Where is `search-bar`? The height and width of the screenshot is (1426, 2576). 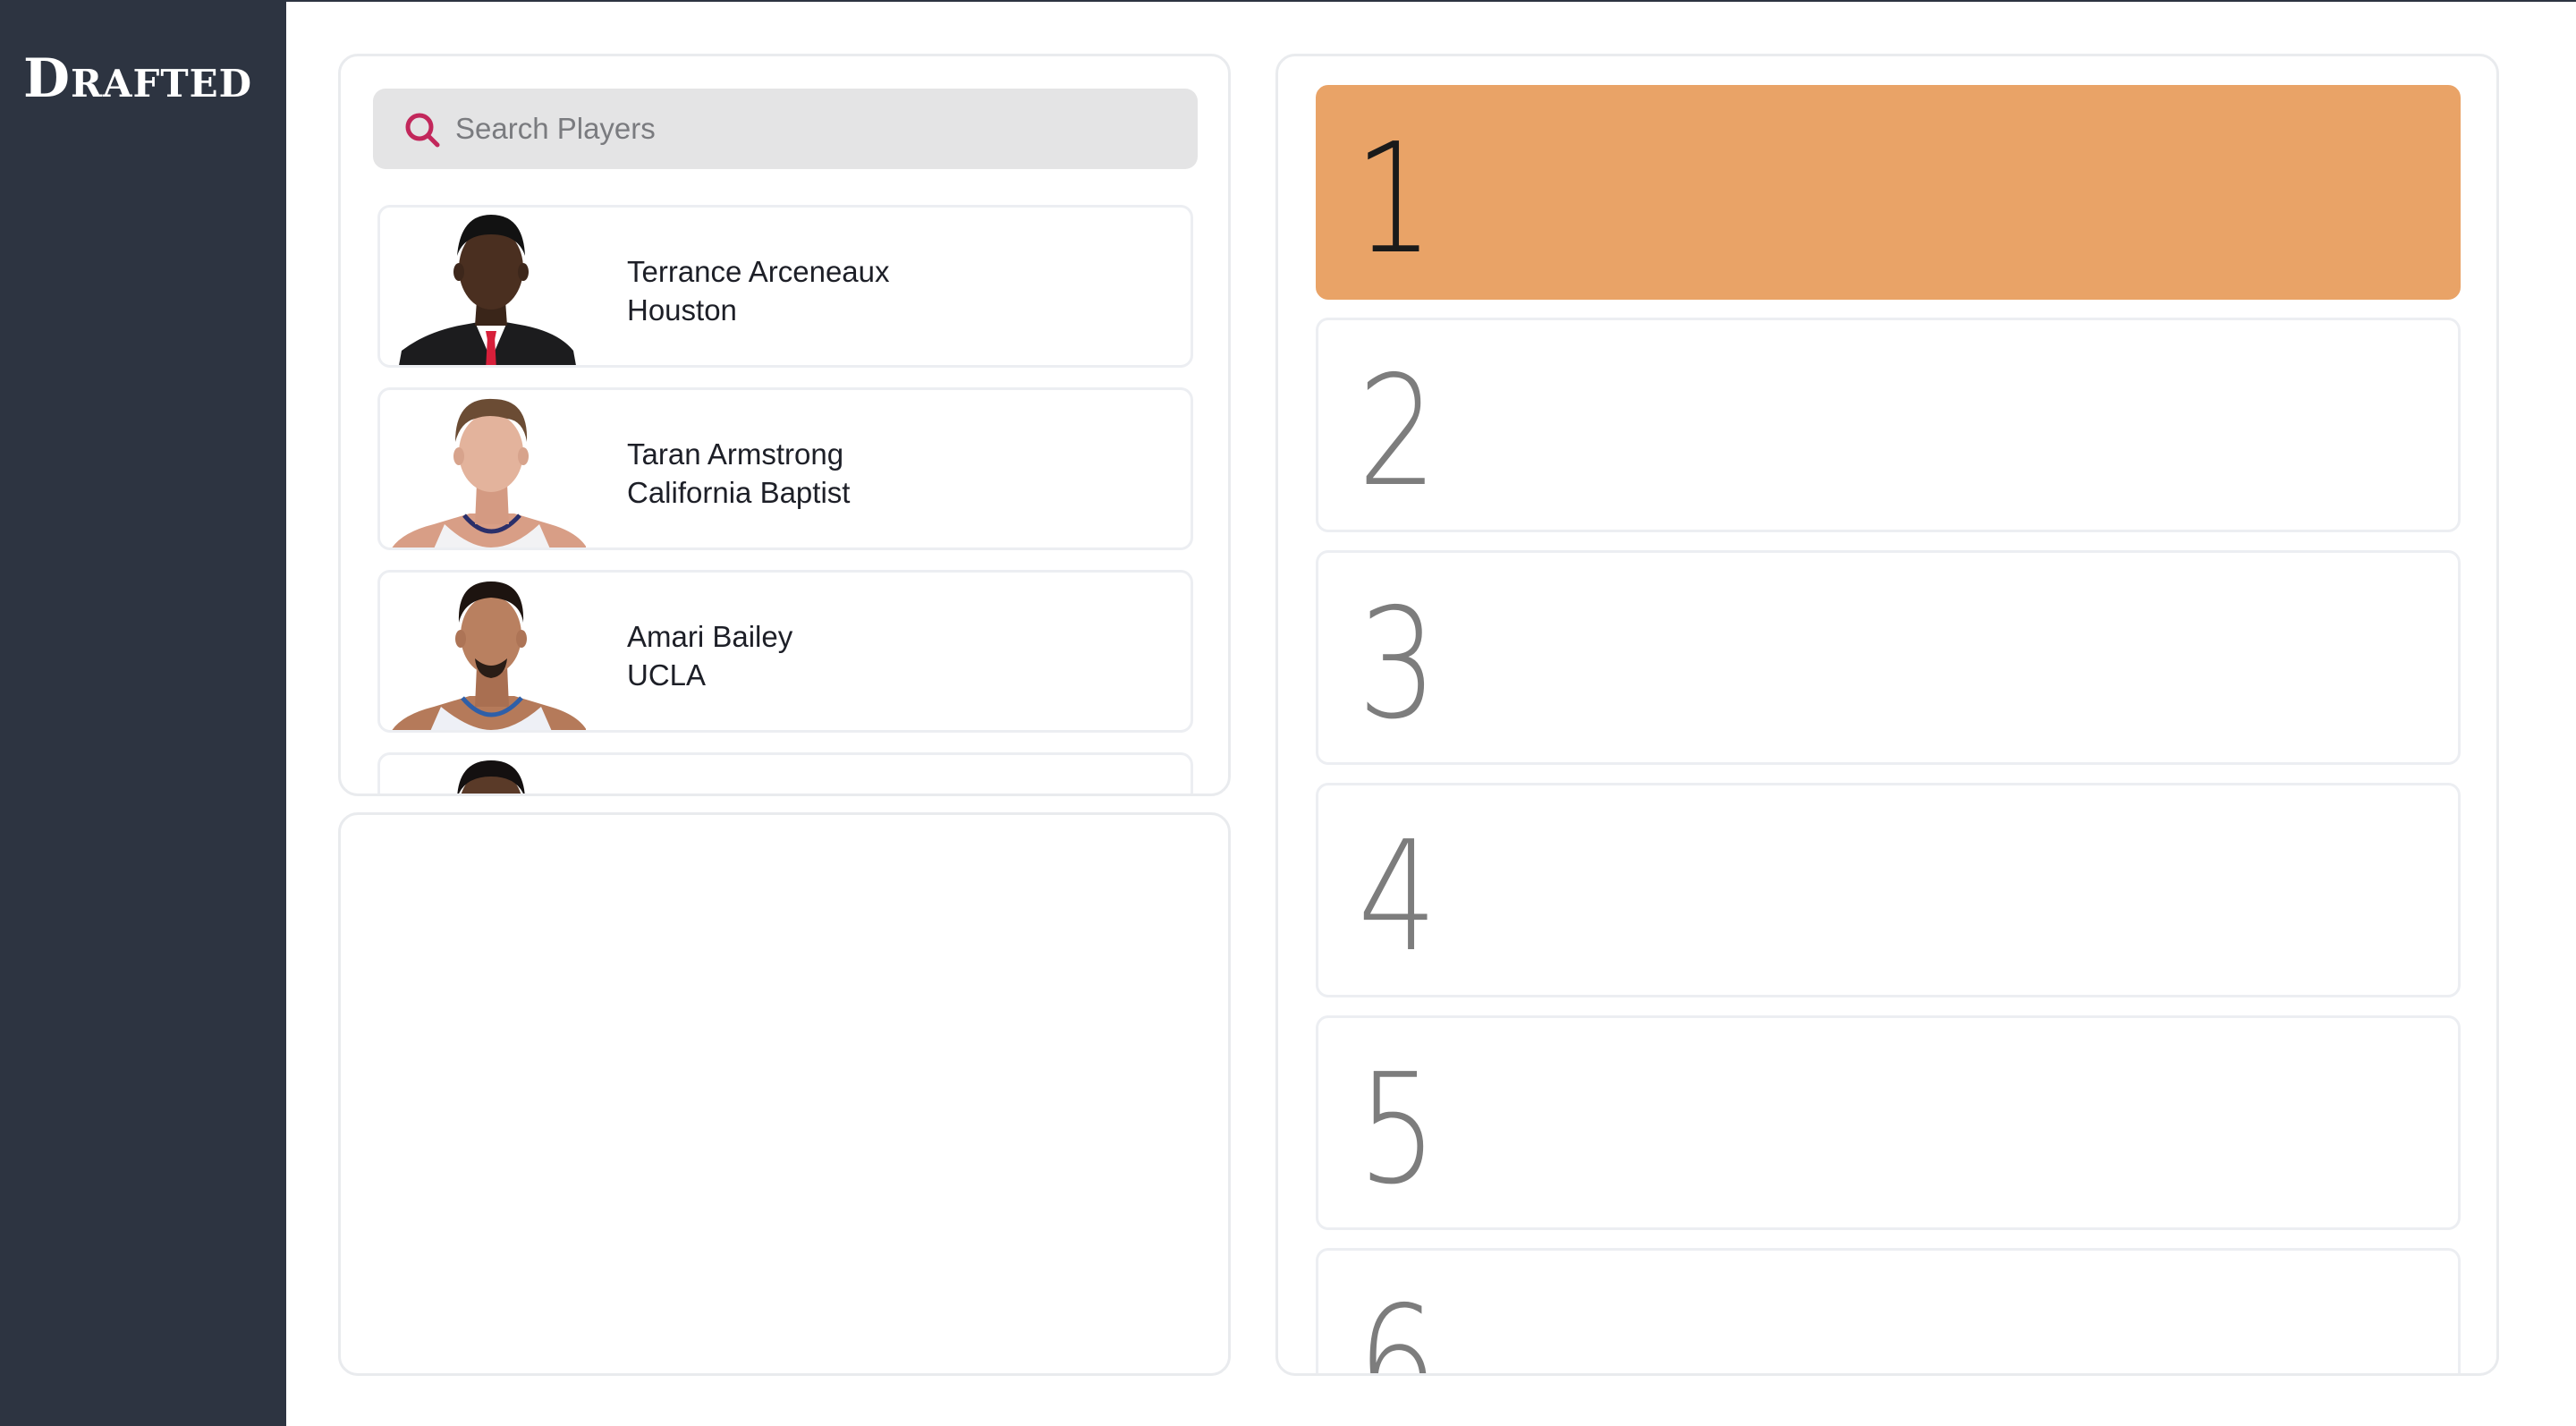
search-bar is located at coordinates (785, 129).